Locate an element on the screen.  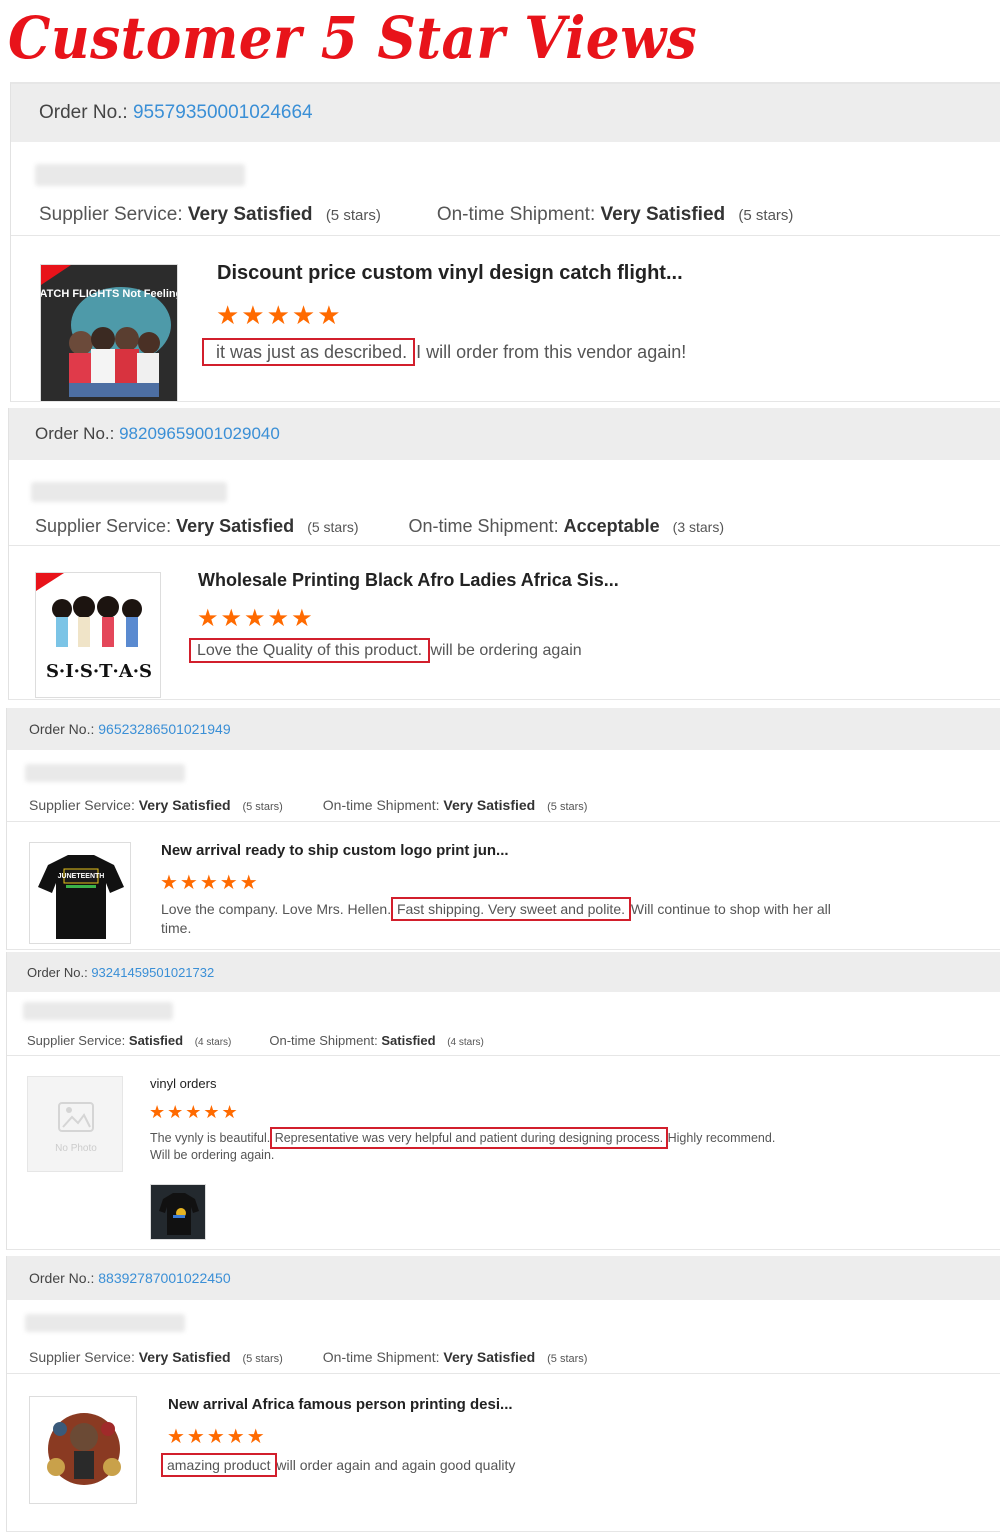
product-thumbnail: No Photo is located at coordinates (75, 1124).